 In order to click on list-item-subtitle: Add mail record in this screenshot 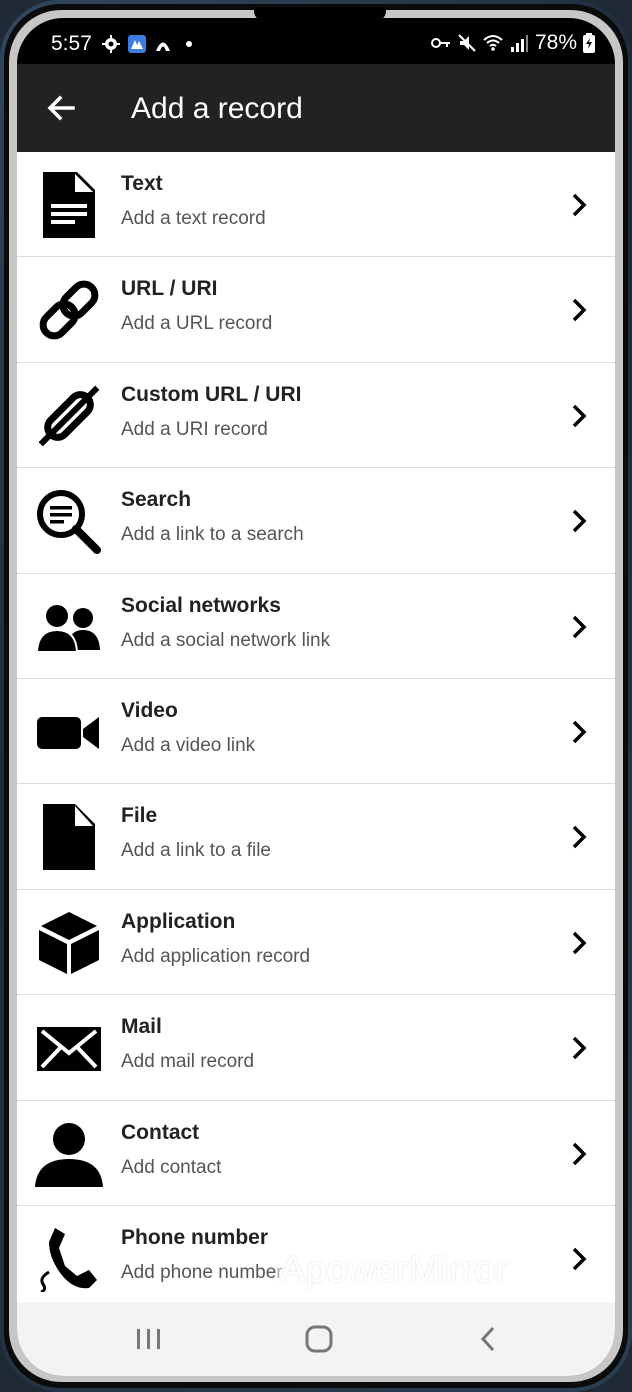, I will do `click(188, 1062)`.